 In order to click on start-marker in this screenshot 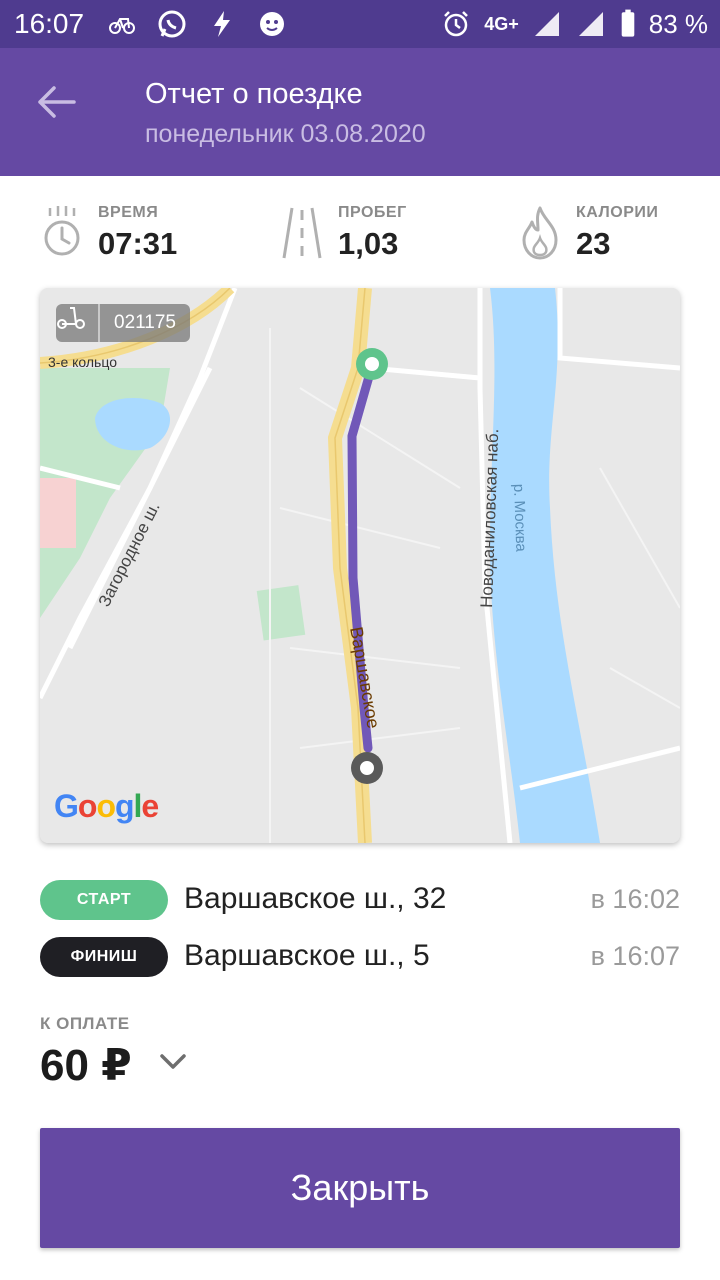, I will do `click(372, 364)`.